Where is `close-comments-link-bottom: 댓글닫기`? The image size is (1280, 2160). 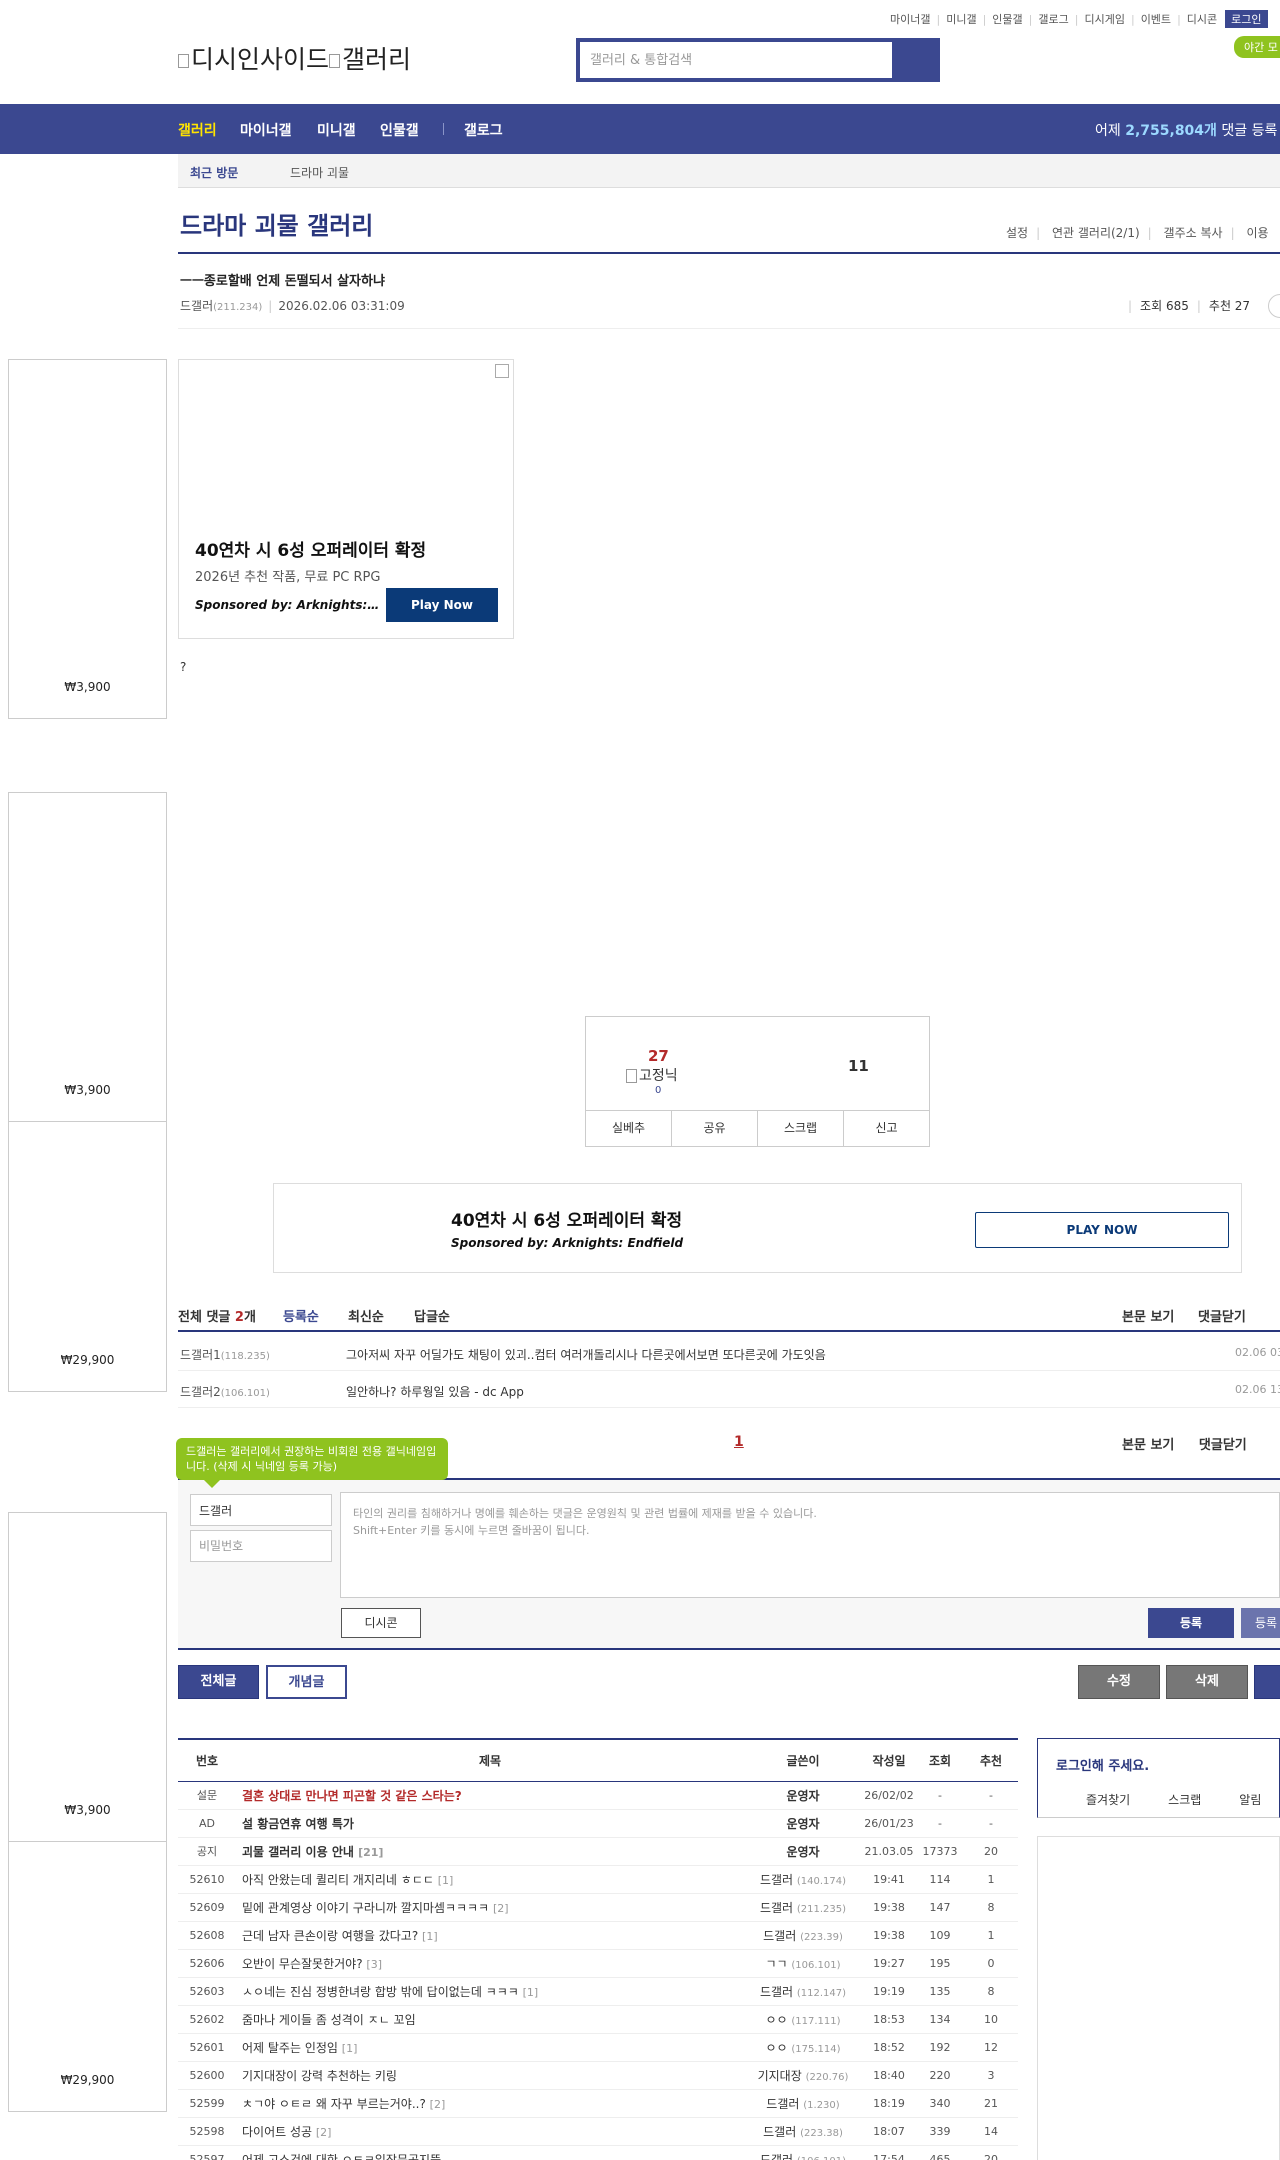
close-comments-link-bottom: 댓글닫기 is located at coordinates (1223, 1445).